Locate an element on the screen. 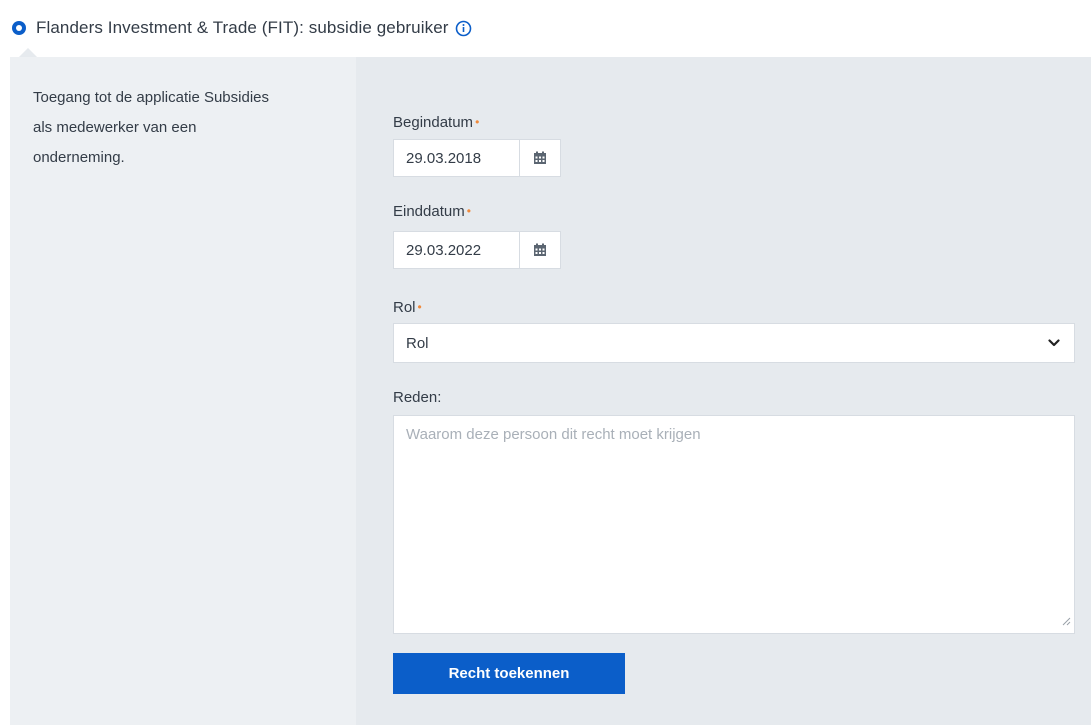 Image resolution: width=1091 pixels, height=725 pixels. rol-label: Rol • is located at coordinates (407, 307).